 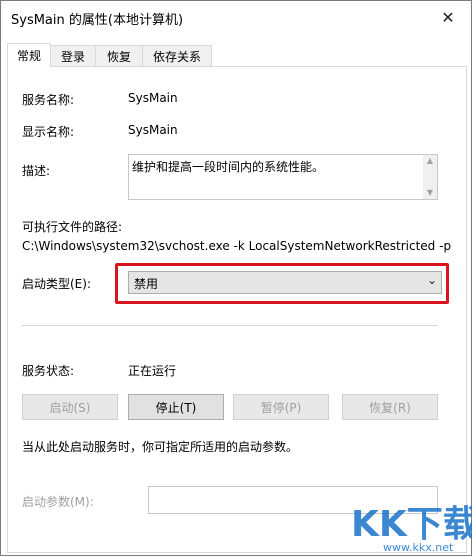 What do you see at coordinates (73, 55) in the screenshot?
I see `tab-logon: 登录` at bounding box center [73, 55].